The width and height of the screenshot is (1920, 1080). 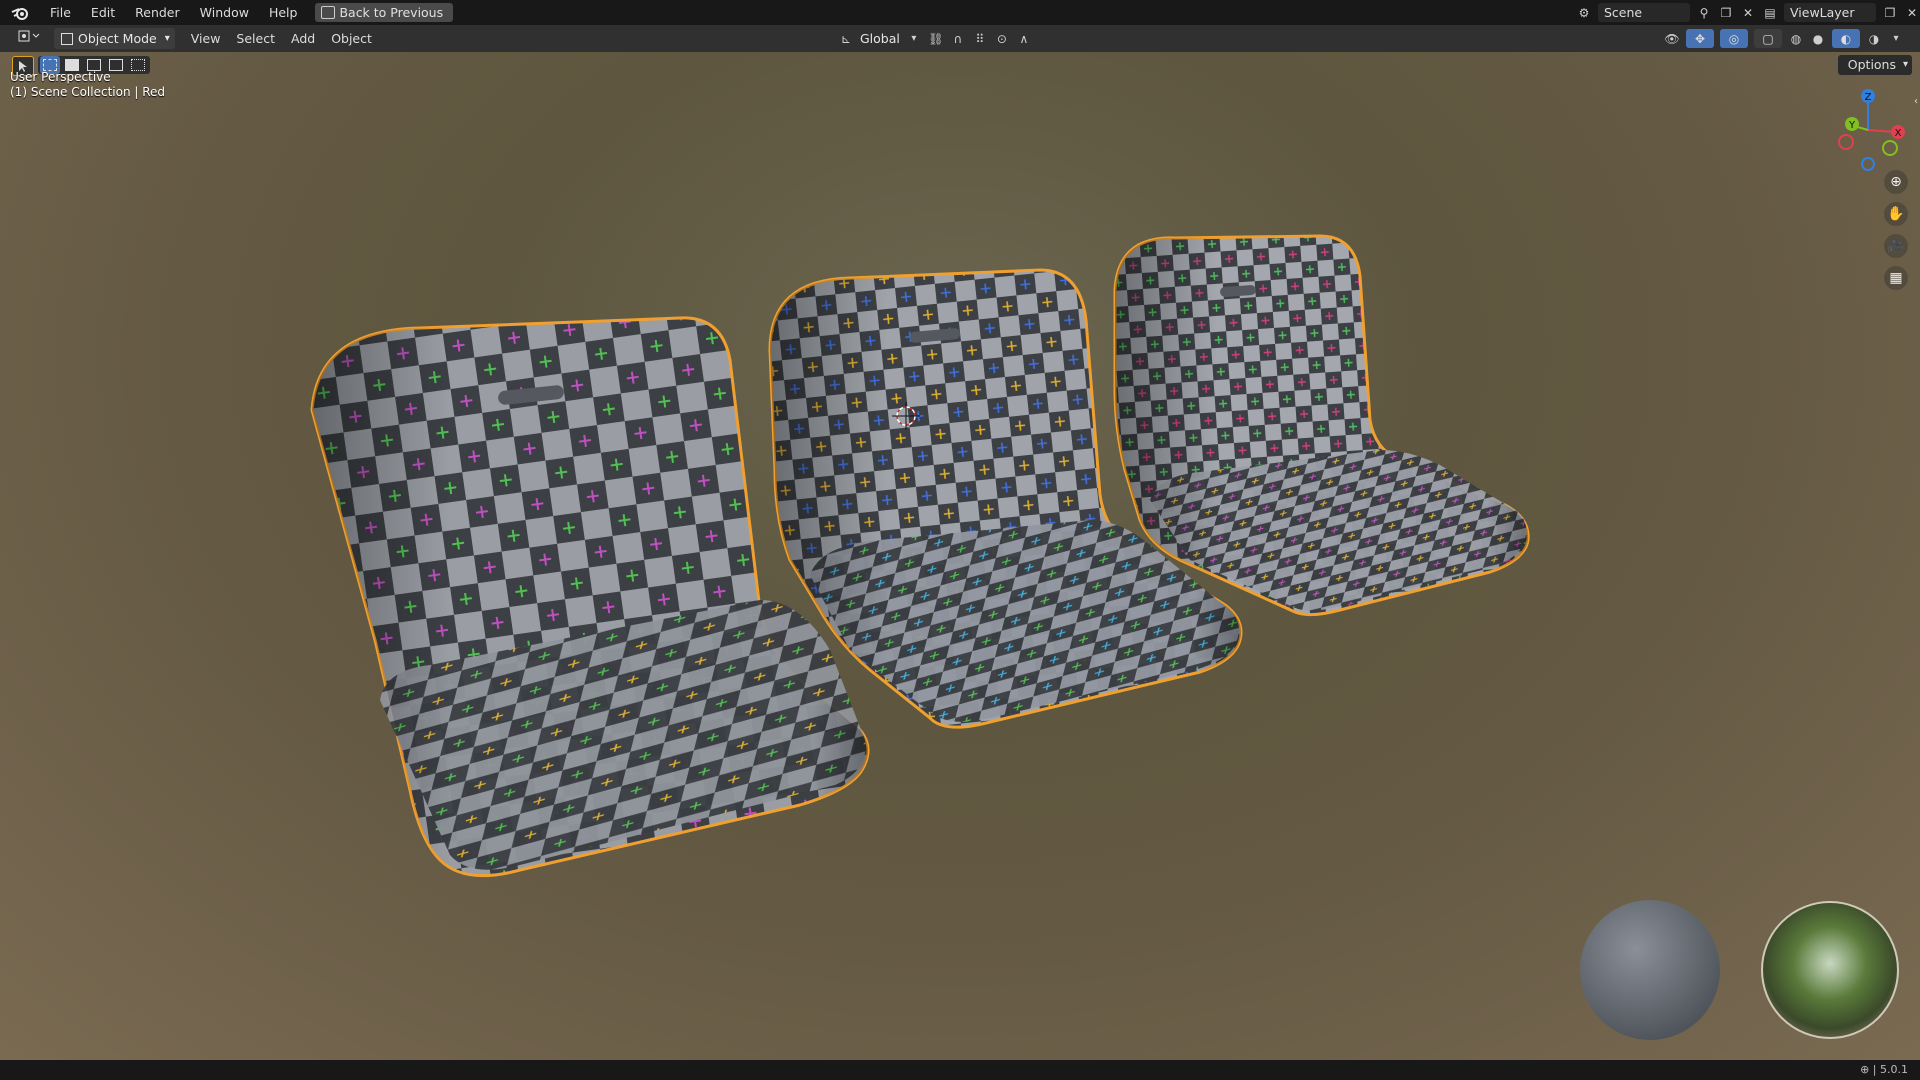 I want to click on snap-grid-icon: ⠿, so click(x=980, y=39).